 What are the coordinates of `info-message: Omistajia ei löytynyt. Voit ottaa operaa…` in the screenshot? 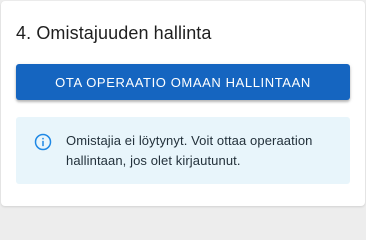 It's located at (189, 150).